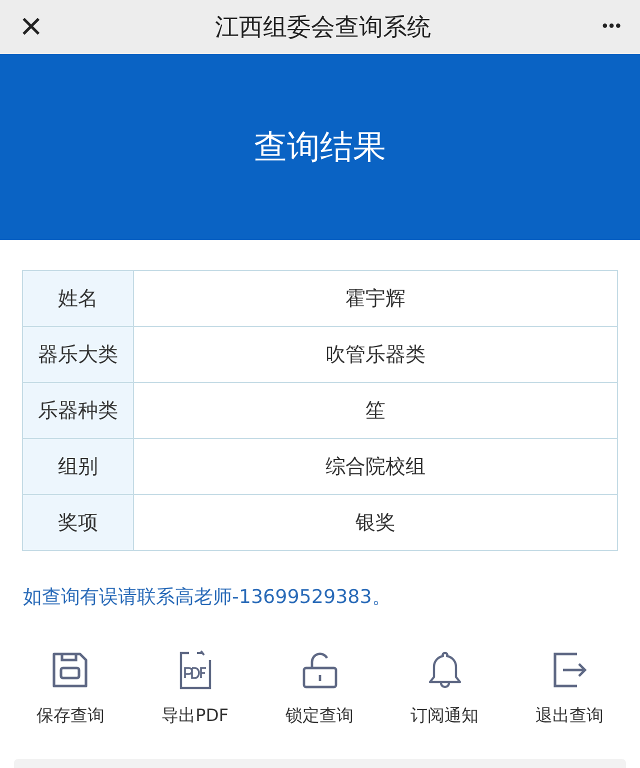 Image resolution: width=640 pixels, height=768 pixels. Describe the element at coordinates (375, 410) in the screenshot. I see `table-cell-text: 笙` at that location.